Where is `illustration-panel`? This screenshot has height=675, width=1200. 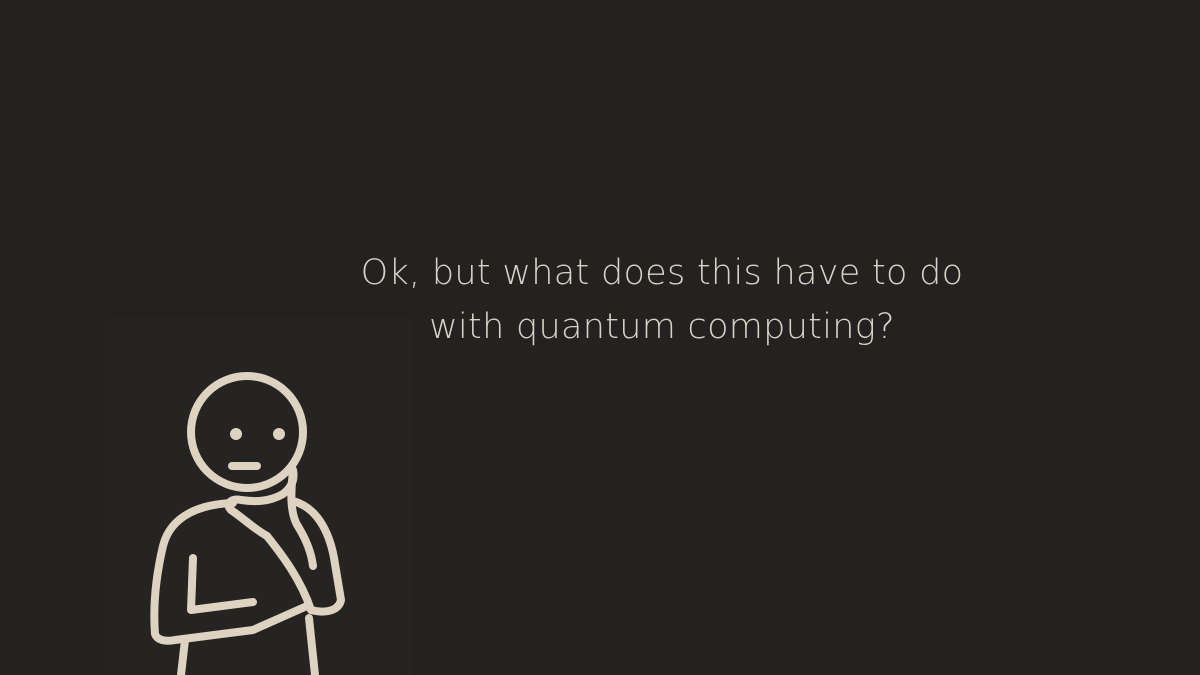
illustration-panel is located at coordinates (258, 496).